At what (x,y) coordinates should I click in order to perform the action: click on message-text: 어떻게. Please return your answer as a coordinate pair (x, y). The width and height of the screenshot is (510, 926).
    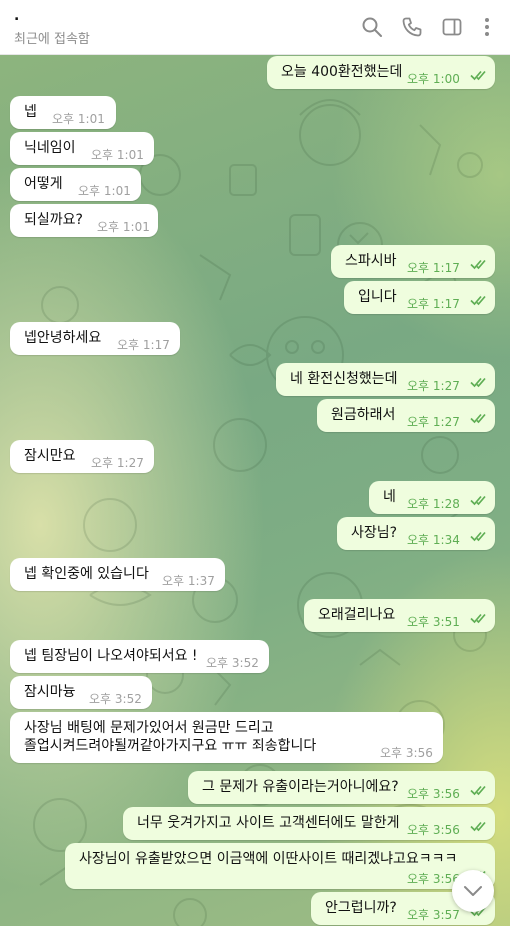
    Looking at the image, I should click on (43, 184).